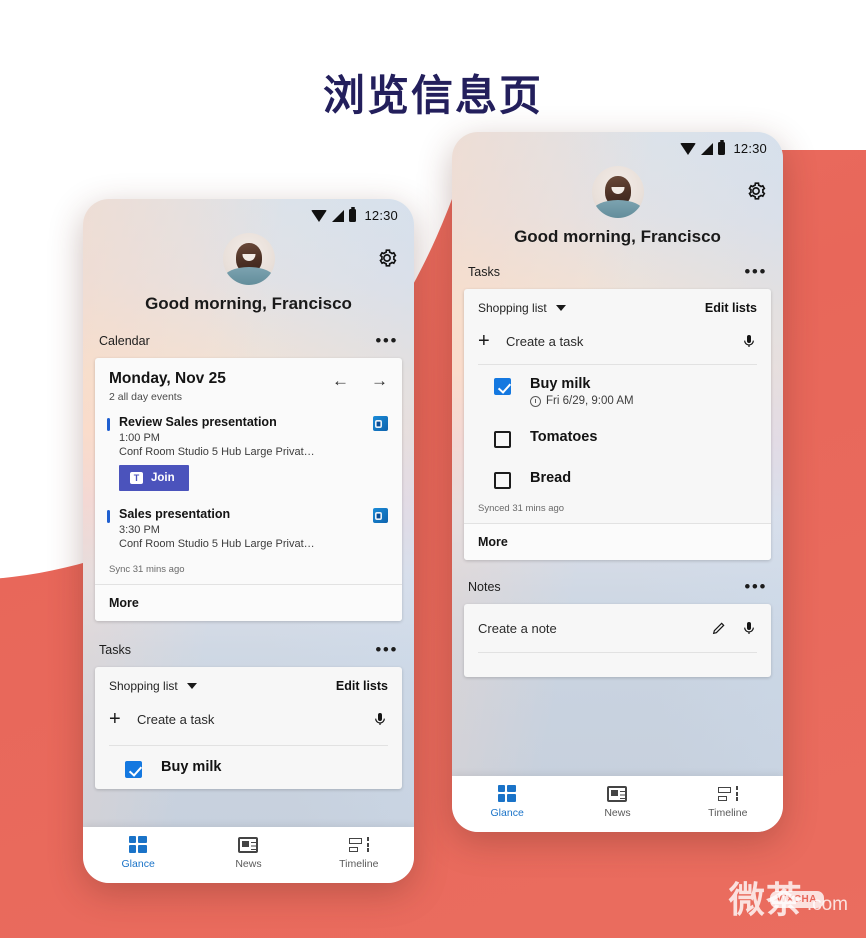 The image size is (866, 938). Describe the element at coordinates (175, 514) in the screenshot. I see `event-title: Sales presentation` at that location.